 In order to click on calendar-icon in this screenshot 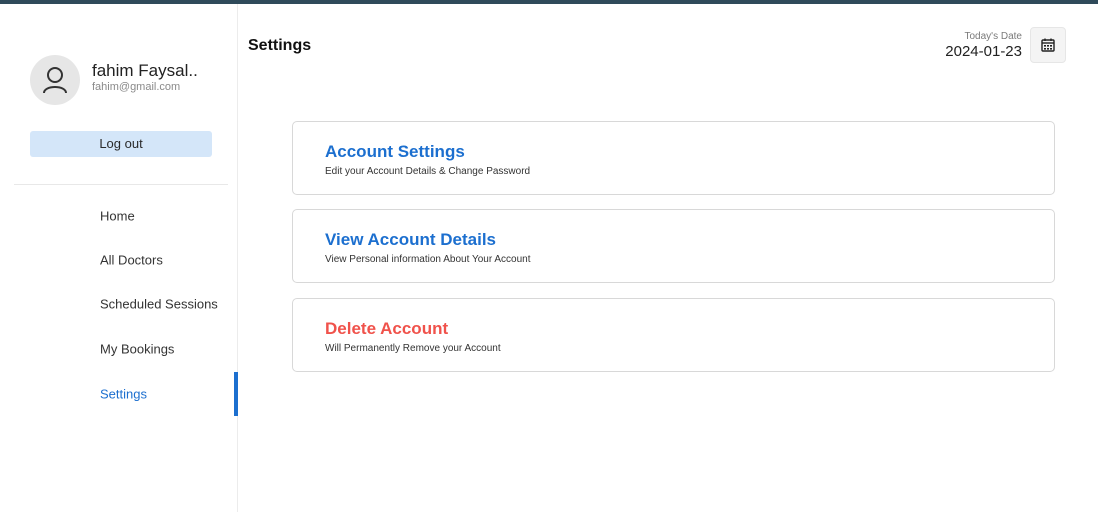, I will do `click(1048, 45)`.